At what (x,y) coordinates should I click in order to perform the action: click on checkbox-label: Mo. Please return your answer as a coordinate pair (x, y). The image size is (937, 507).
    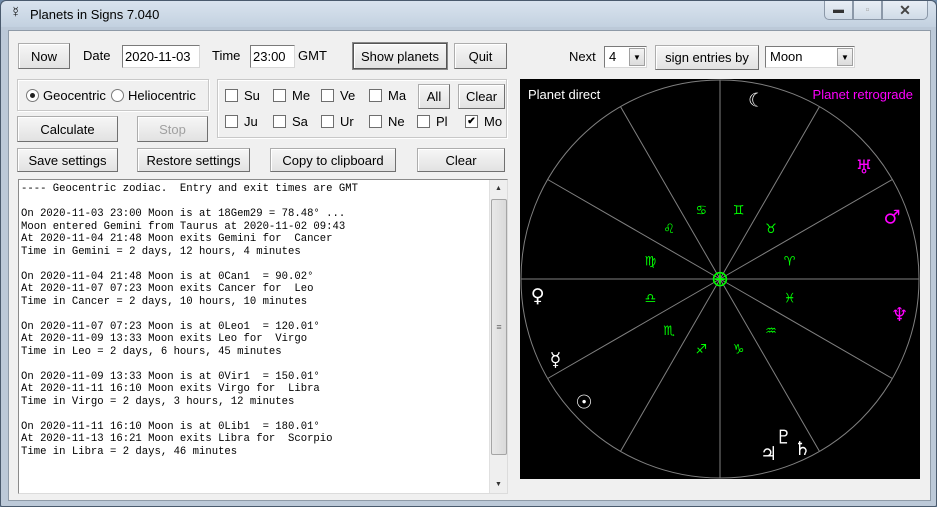
    Looking at the image, I should click on (493, 121).